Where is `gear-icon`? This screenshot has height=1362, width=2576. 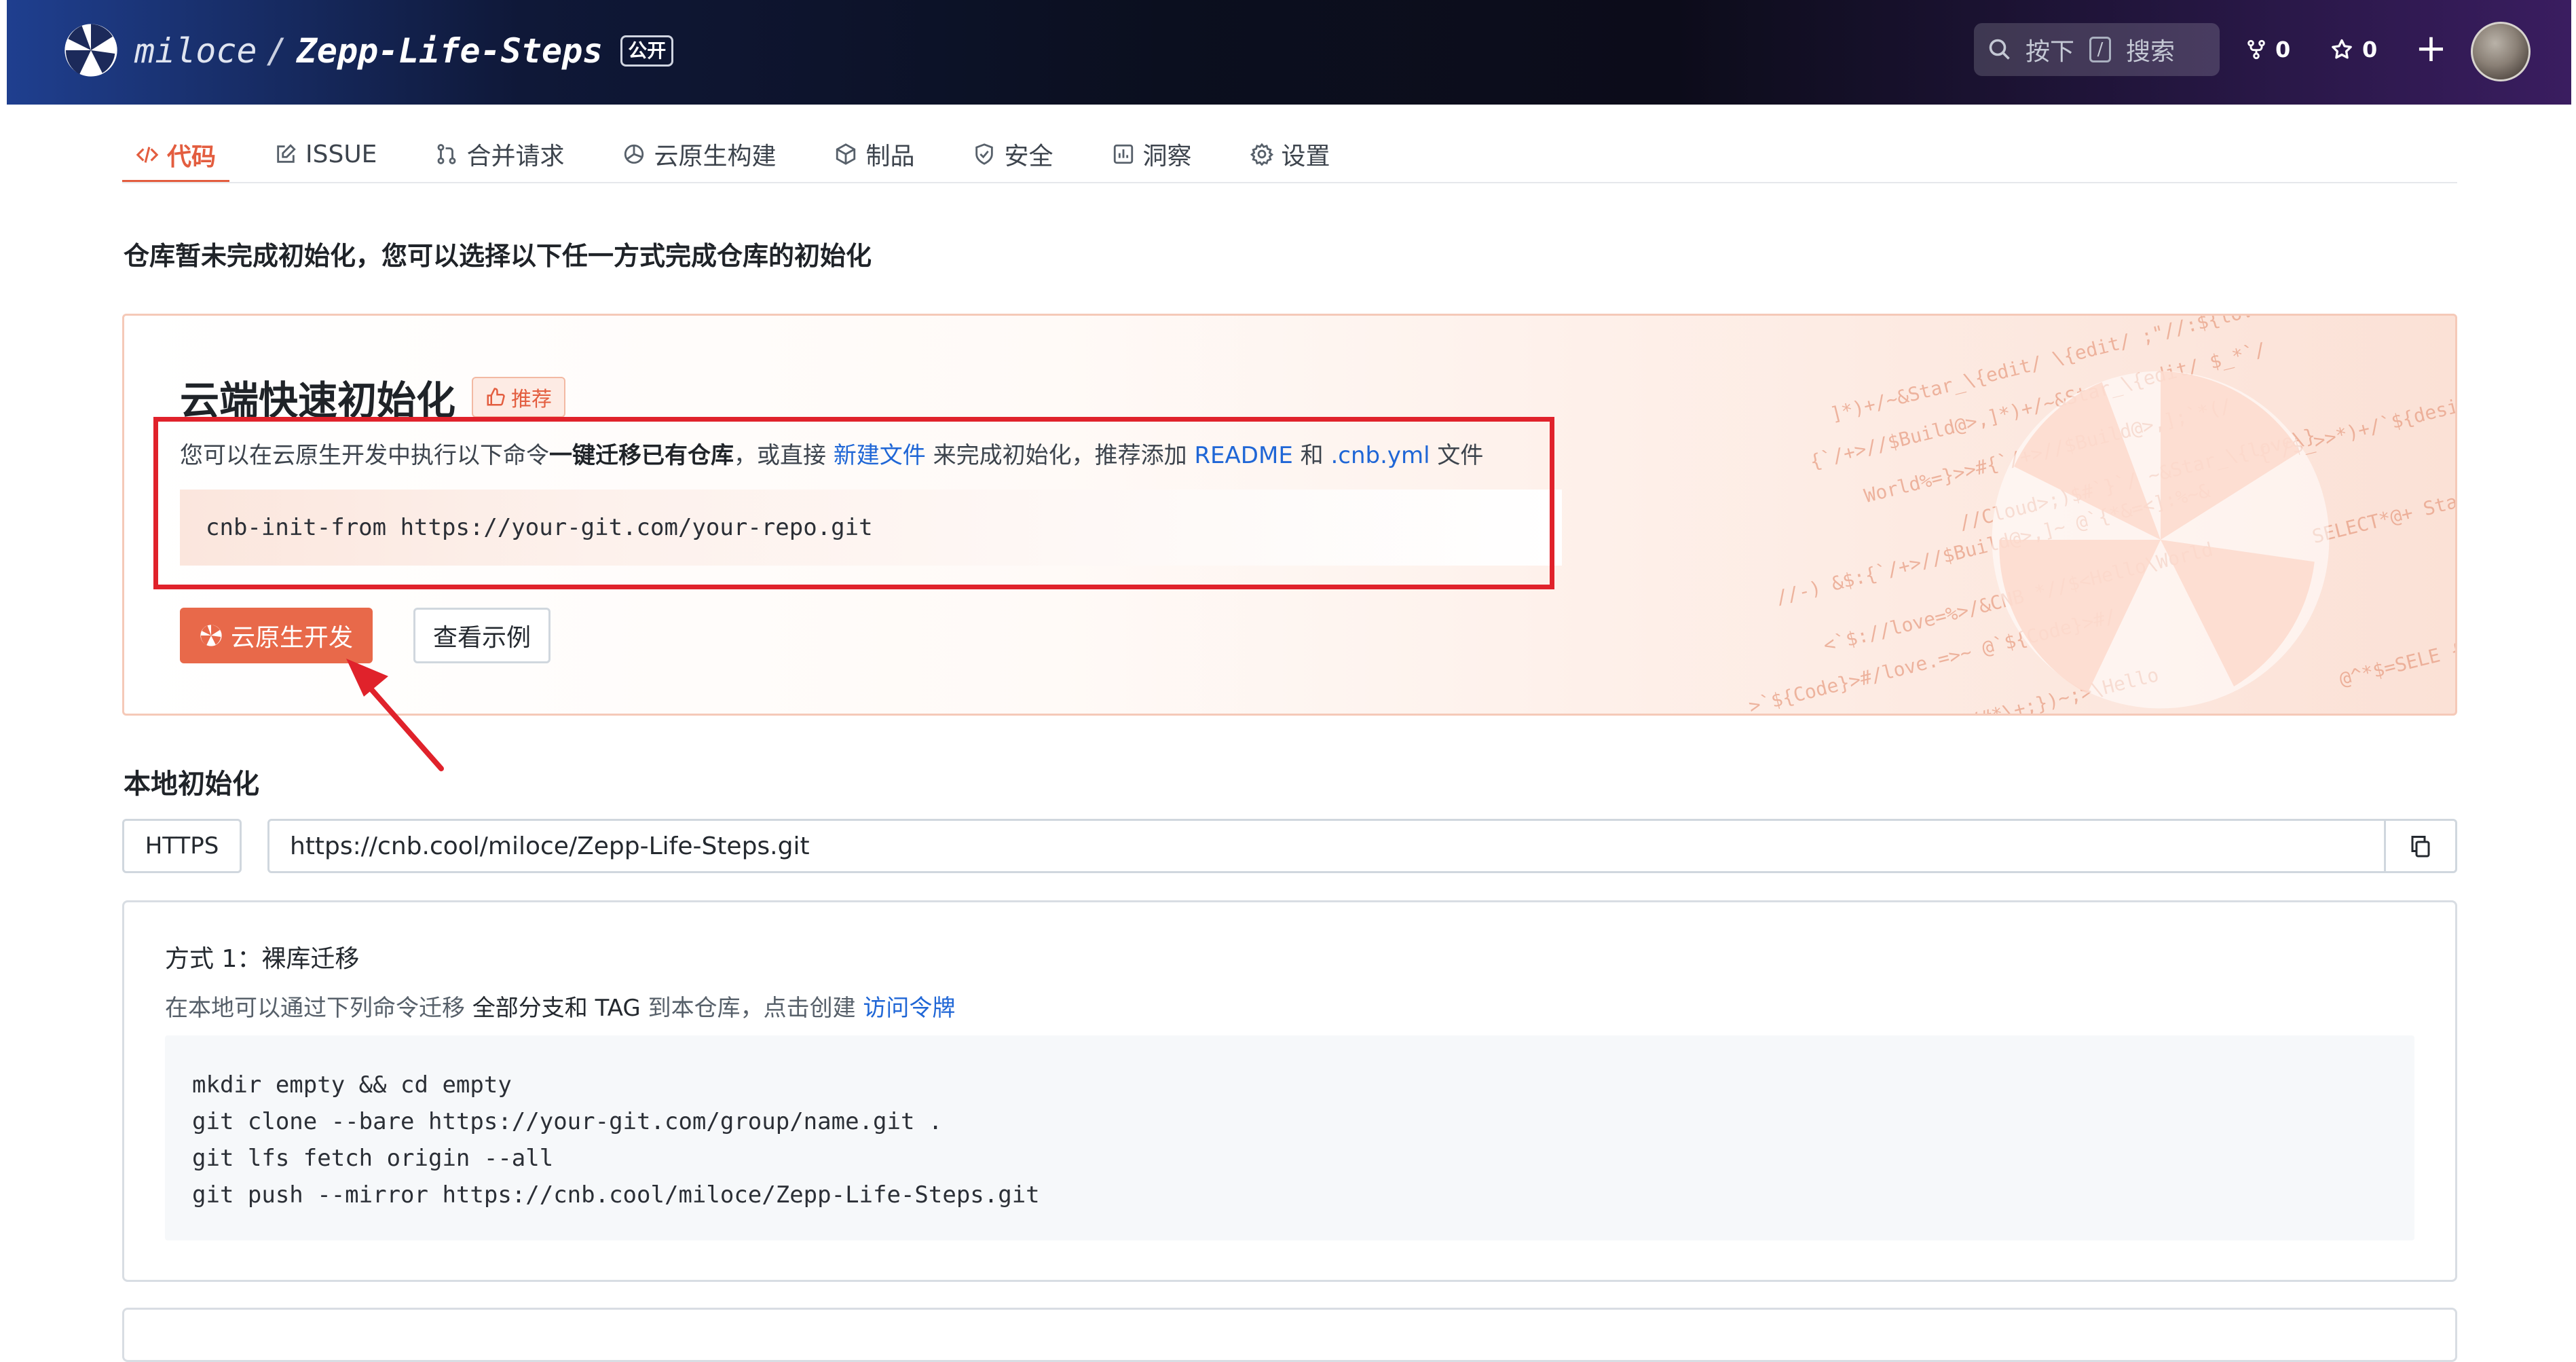 gear-icon is located at coordinates (1262, 154).